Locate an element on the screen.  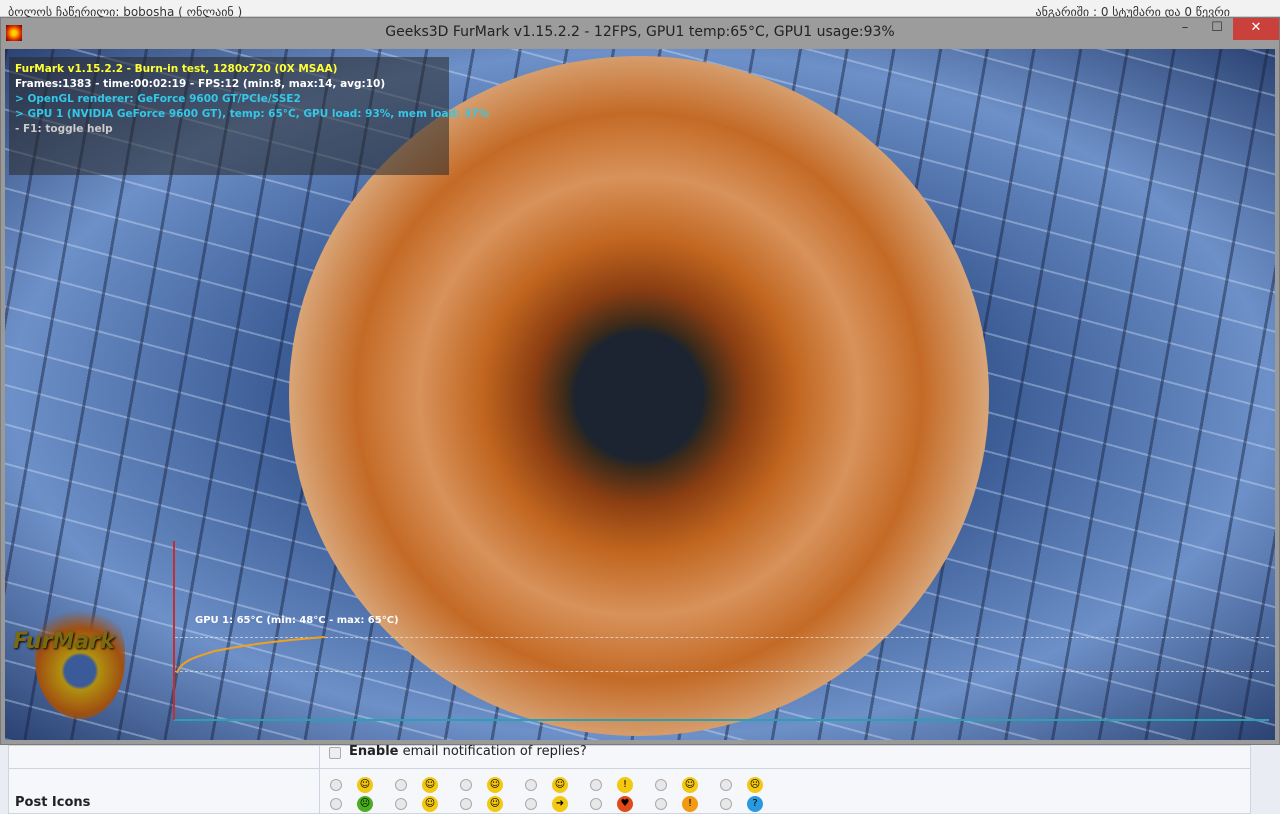
maximize-button: ☐ is located at coordinates (1217, 29).